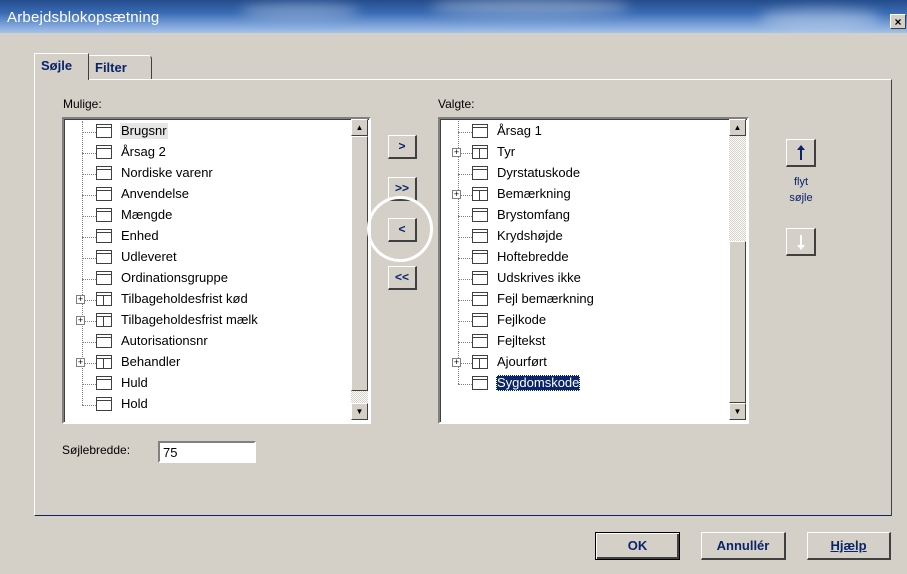 The width and height of the screenshot is (907, 574). I want to click on list-item: + Bemærkning, so click(593, 194).